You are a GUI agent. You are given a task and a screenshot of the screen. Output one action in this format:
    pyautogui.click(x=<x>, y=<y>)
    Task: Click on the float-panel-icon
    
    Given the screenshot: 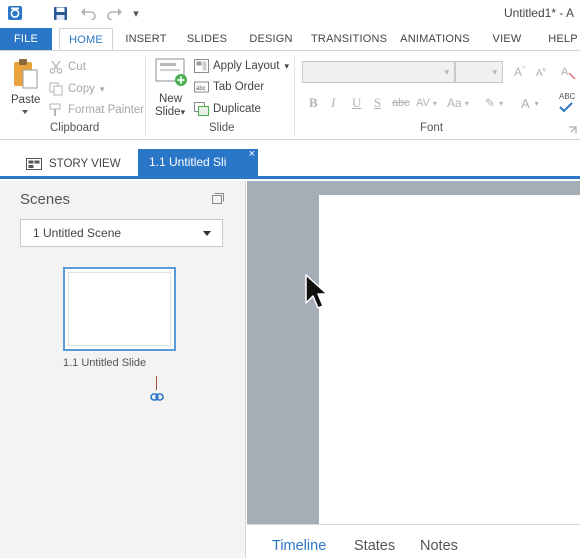 What is the action you would take?
    pyautogui.click(x=218, y=198)
    